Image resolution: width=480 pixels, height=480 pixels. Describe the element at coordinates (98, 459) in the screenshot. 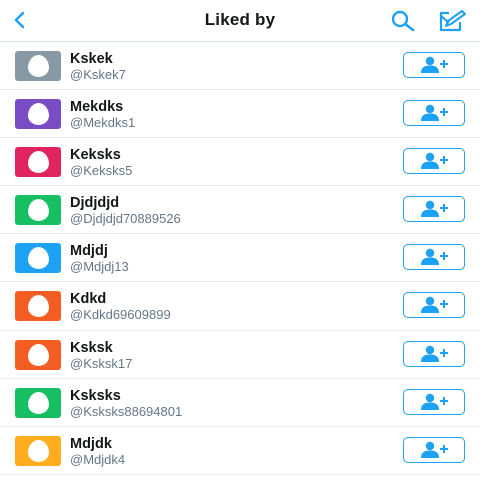

I see `user-handle: @Mdjdk4` at that location.